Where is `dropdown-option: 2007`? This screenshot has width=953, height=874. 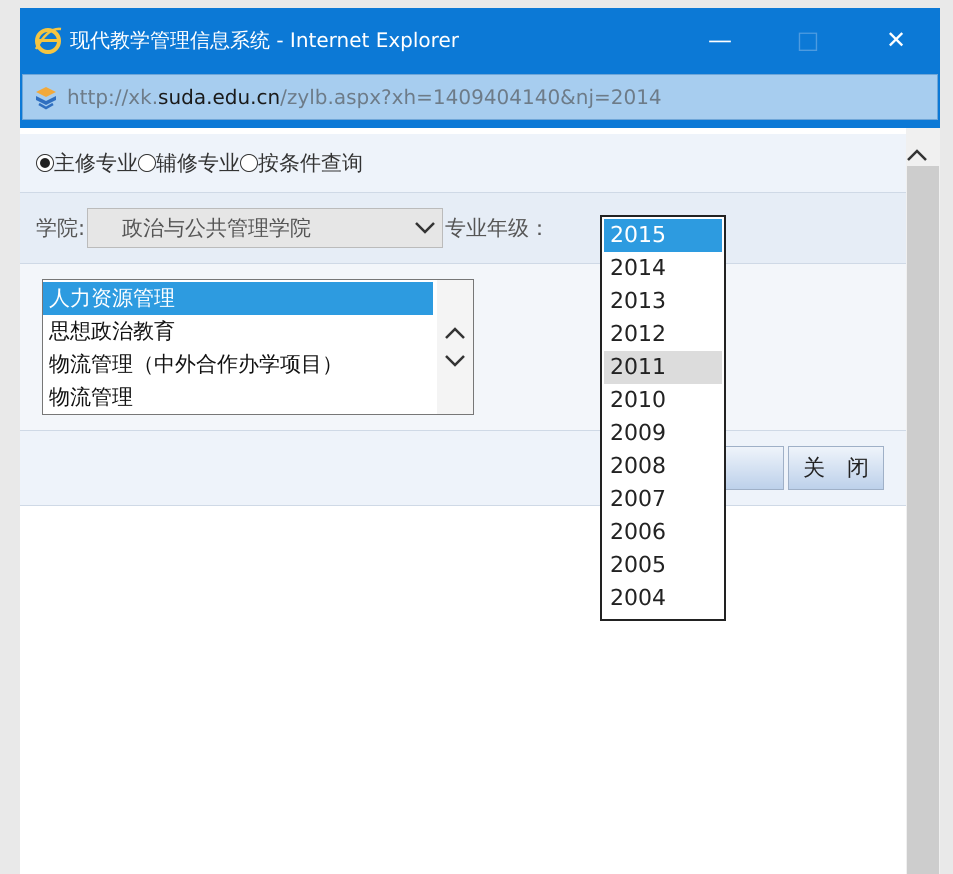 dropdown-option: 2007 is located at coordinates (663, 499).